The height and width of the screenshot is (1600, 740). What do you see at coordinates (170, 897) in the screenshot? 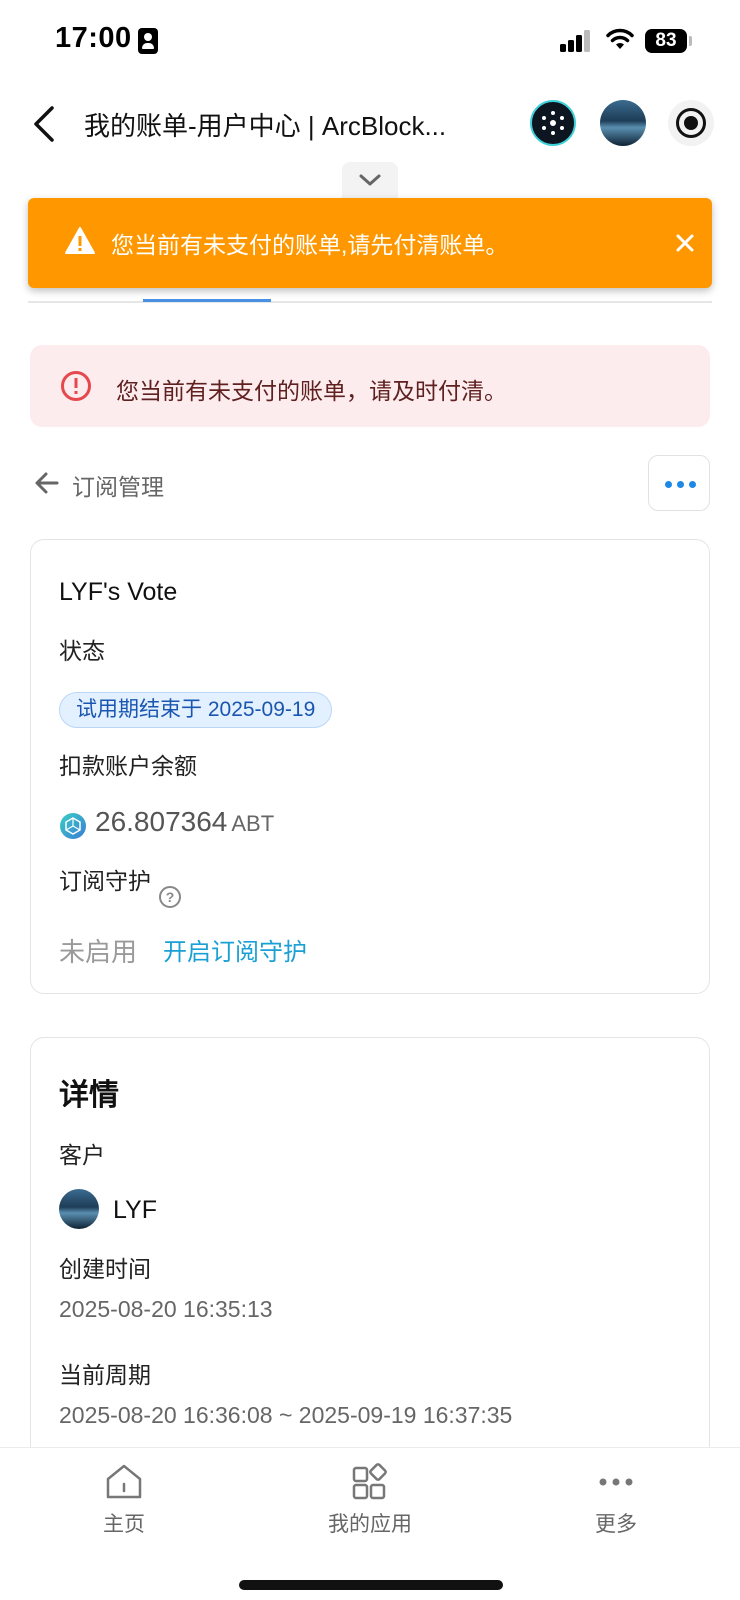
I see `help-icon: ?` at bounding box center [170, 897].